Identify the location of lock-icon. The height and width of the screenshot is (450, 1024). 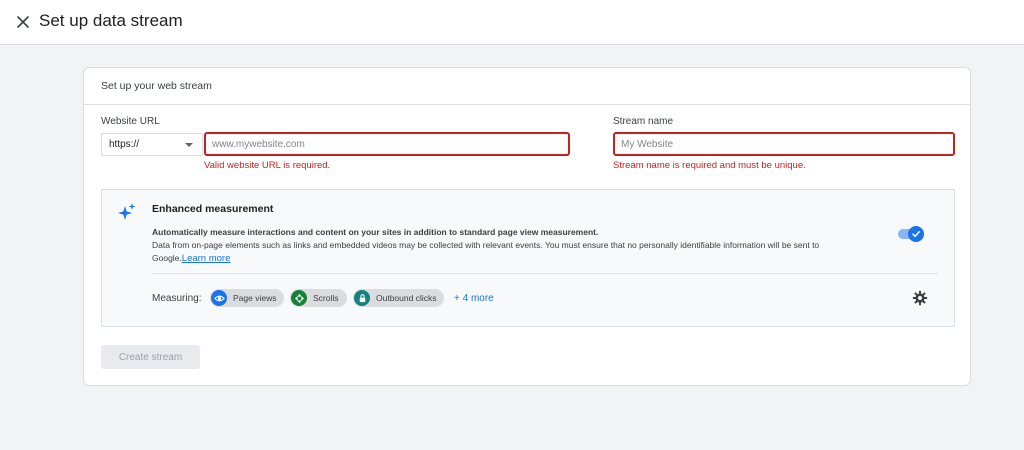
(362, 298).